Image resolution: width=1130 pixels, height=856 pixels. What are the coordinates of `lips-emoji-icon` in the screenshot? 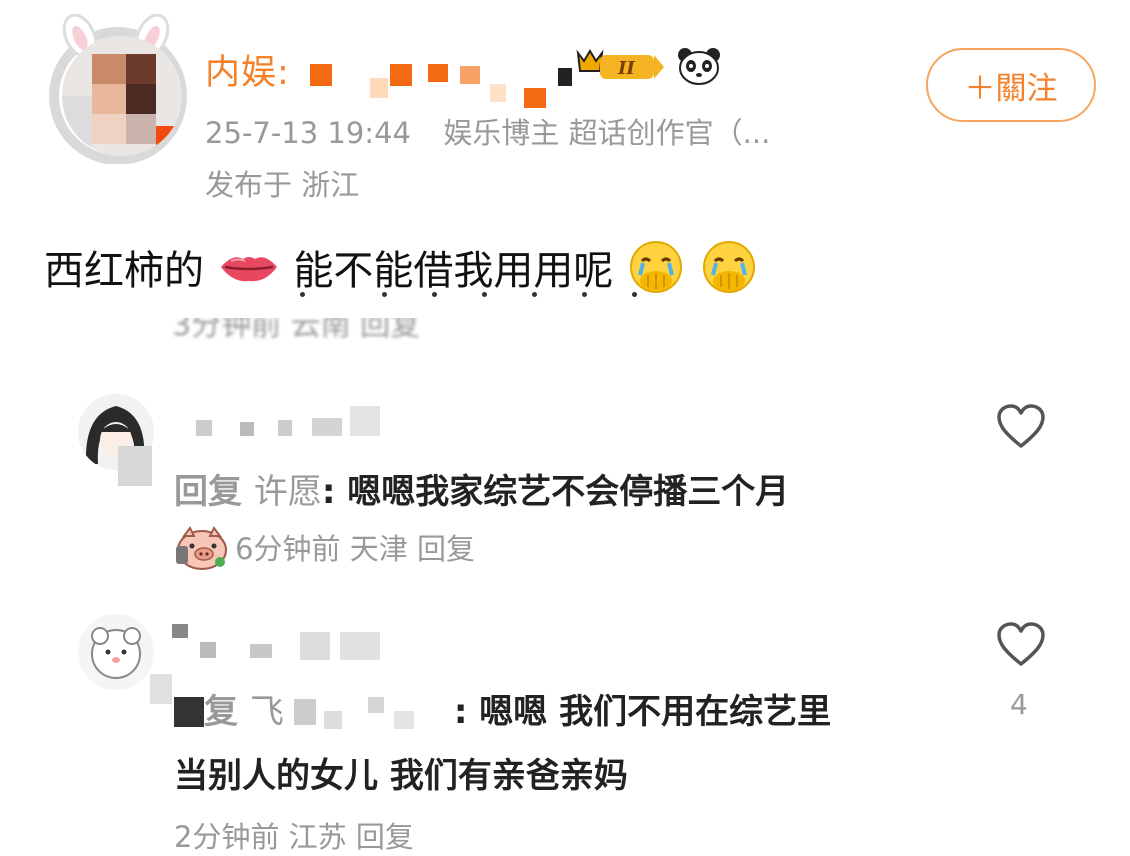 It's located at (248, 269).